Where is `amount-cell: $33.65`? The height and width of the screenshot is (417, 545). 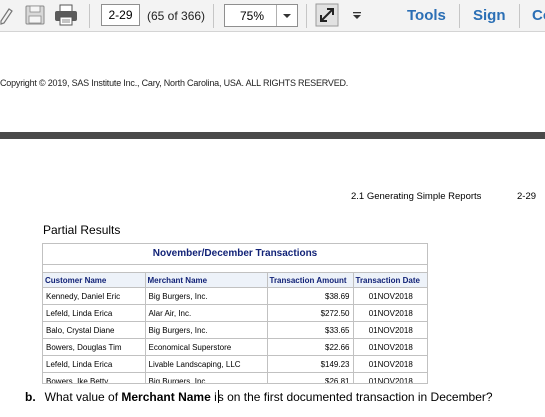 amount-cell: $33.65 is located at coordinates (310, 330).